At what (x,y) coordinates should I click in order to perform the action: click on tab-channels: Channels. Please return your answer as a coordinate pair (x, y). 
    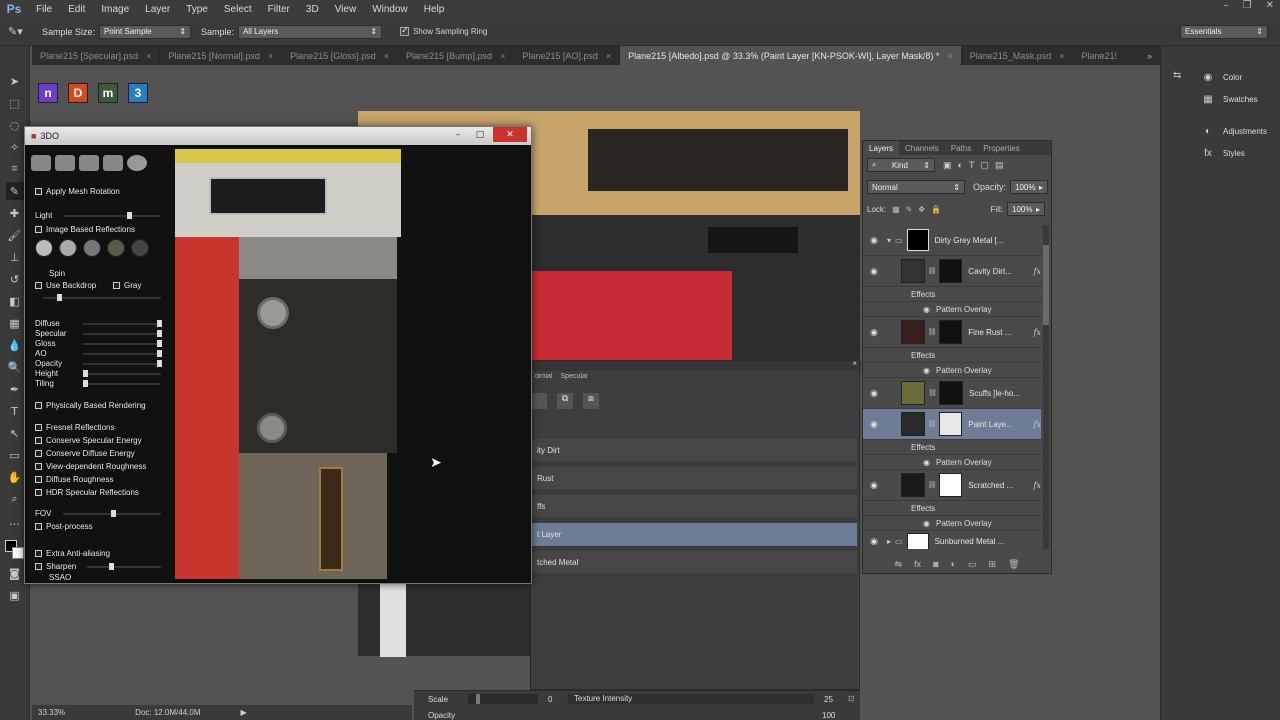
    Looking at the image, I should click on (922, 148).